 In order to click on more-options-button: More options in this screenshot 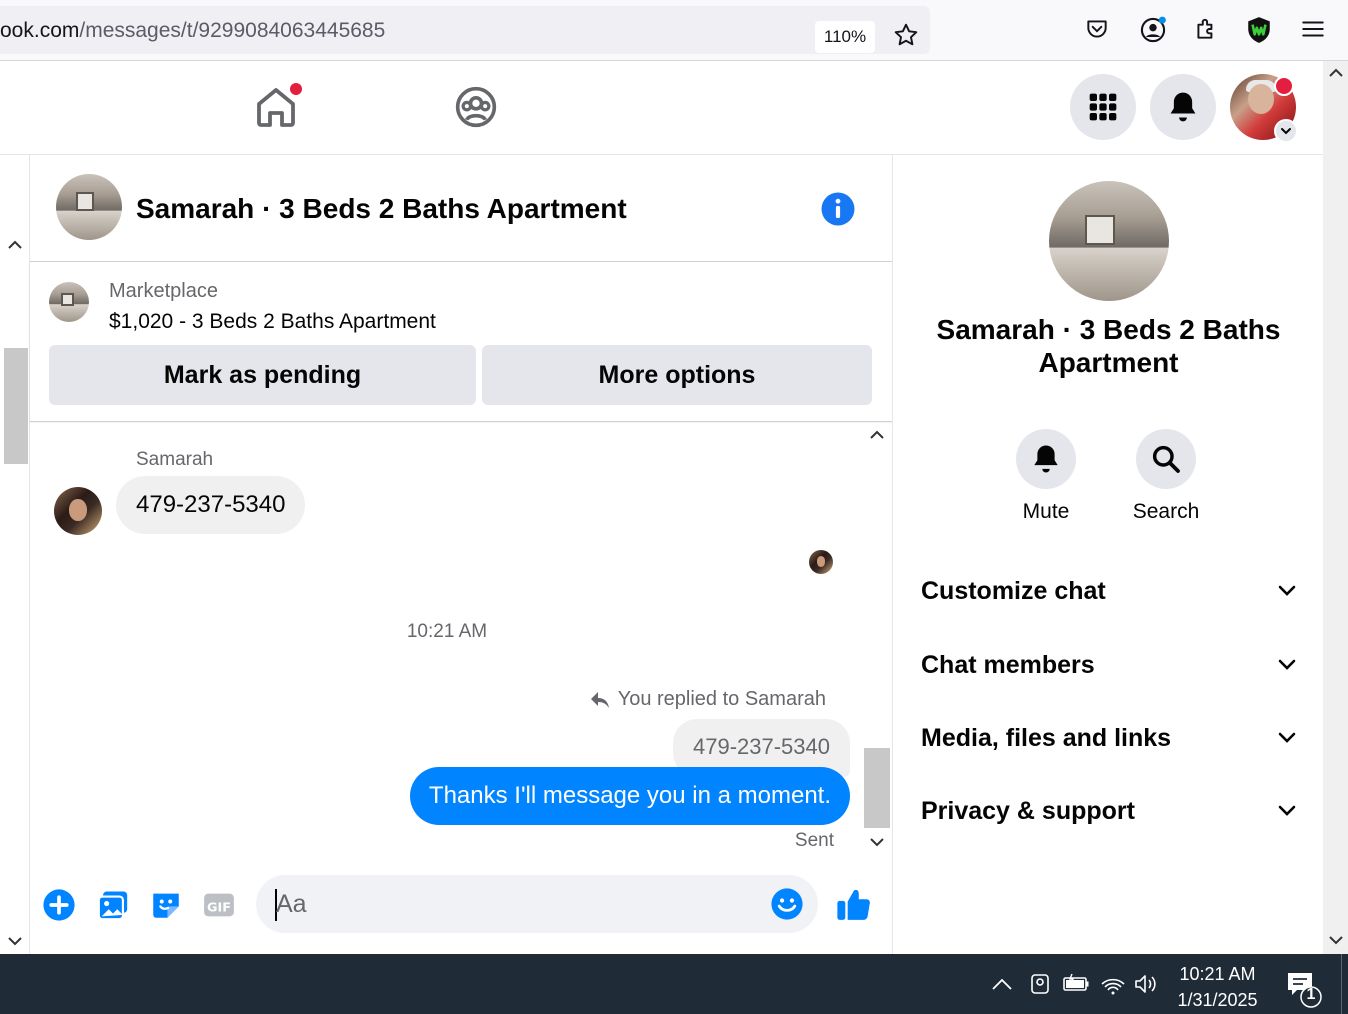, I will do `click(677, 375)`.